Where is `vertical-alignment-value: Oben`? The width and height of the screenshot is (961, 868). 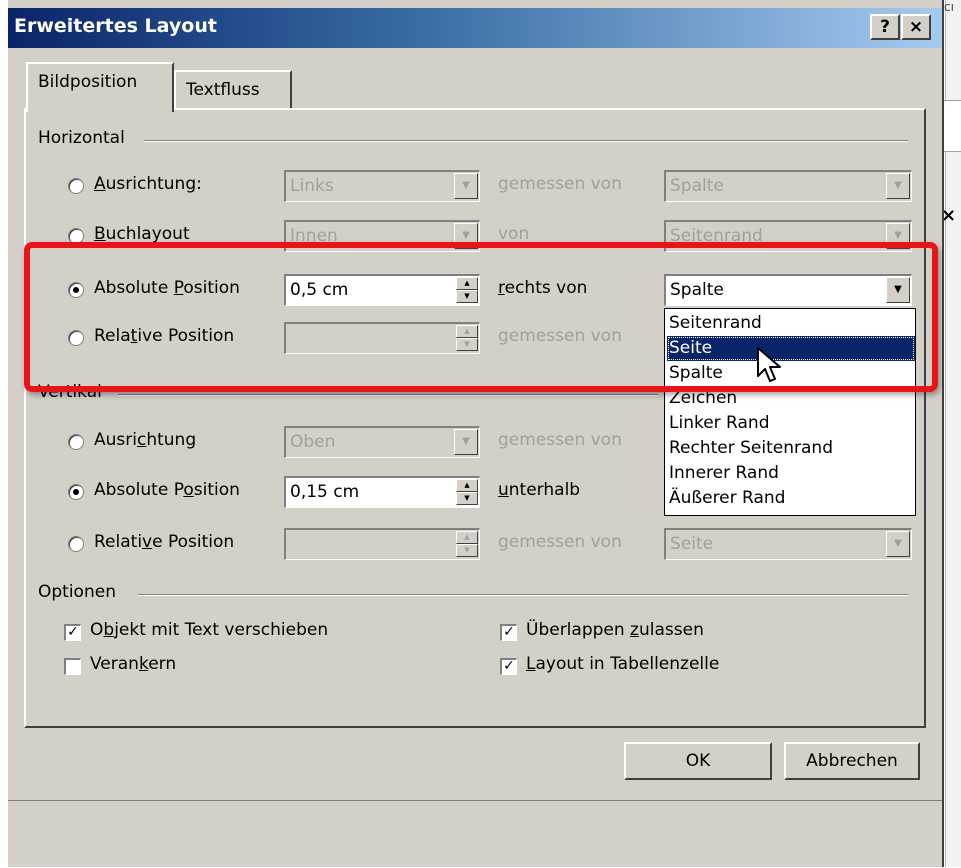
vertical-alignment-value: Oben is located at coordinates (313, 442).